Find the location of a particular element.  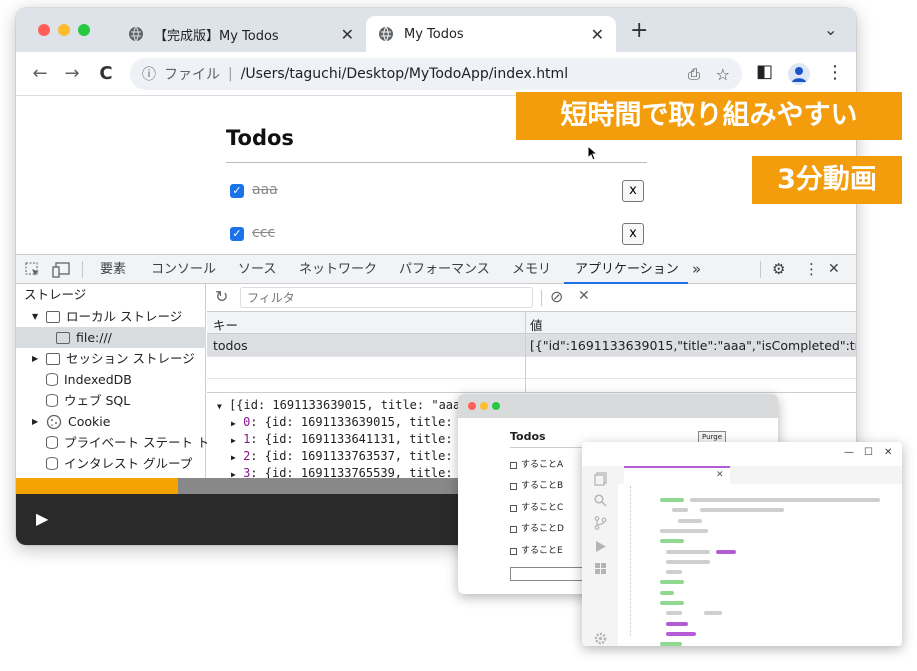

column-header-key: キー is located at coordinates (225, 324).